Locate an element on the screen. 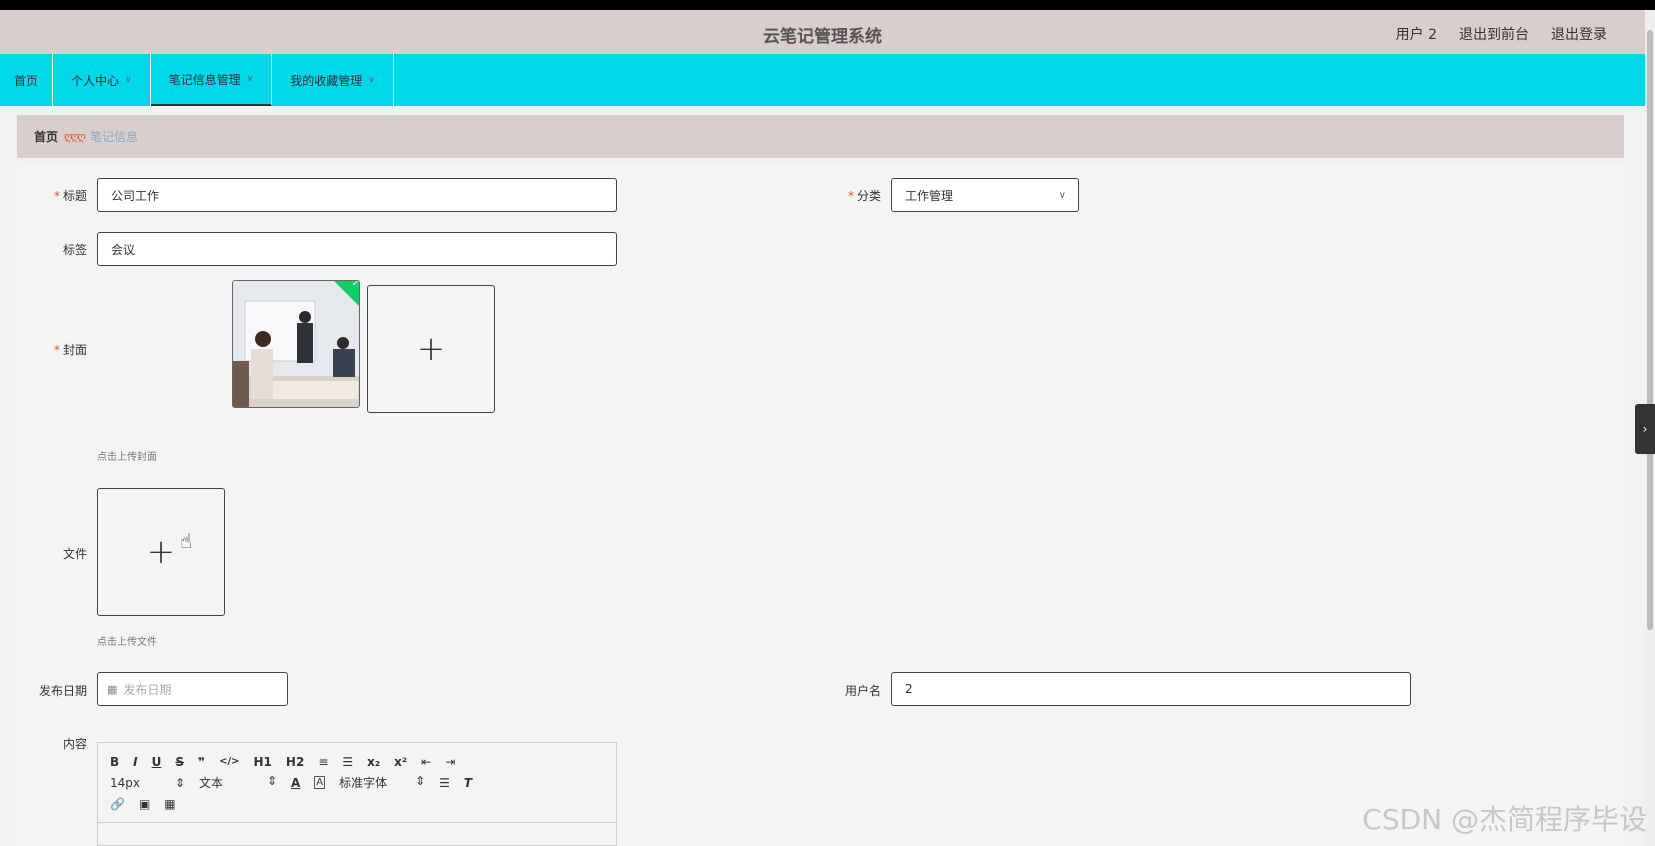 This screenshot has height=846, width=1655. h1-button: H1 is located at coordinates (263, 762).